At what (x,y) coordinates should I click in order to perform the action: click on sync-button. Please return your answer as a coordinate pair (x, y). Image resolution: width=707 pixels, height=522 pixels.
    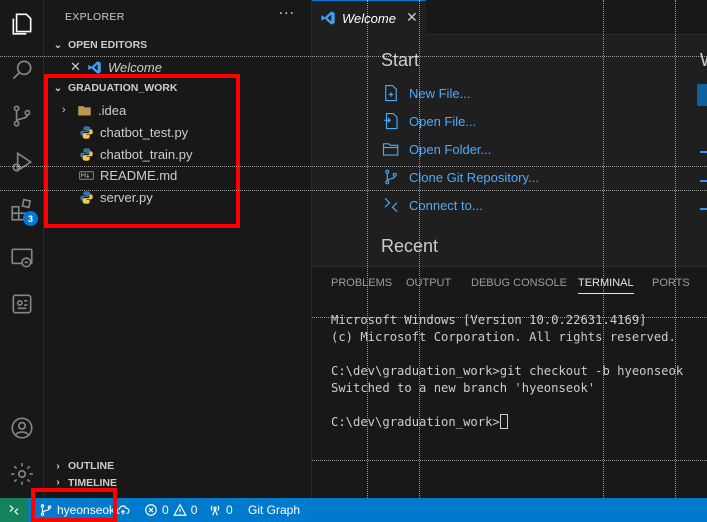
    Looking at the image, I should click on (125, 510).